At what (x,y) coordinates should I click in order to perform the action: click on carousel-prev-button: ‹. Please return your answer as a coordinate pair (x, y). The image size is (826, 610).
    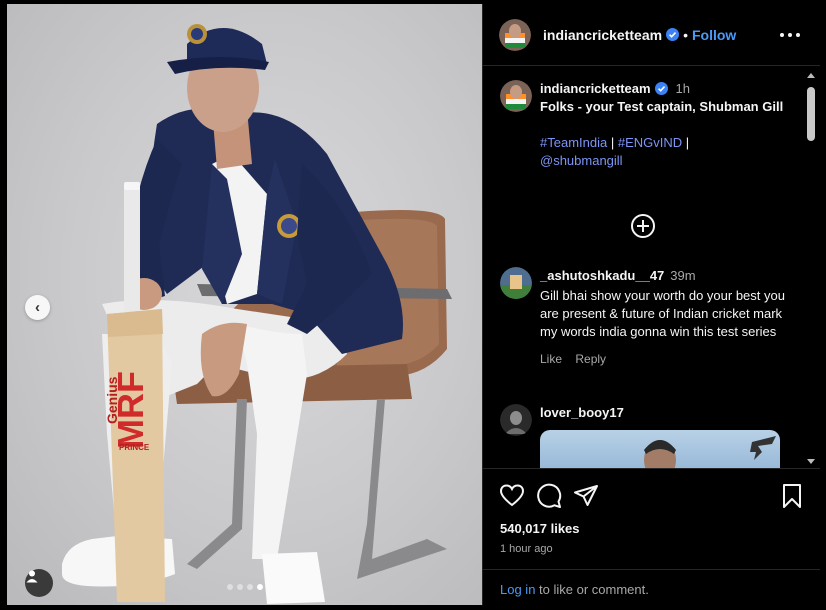
    Looking at the image, I should click on (37, 307).